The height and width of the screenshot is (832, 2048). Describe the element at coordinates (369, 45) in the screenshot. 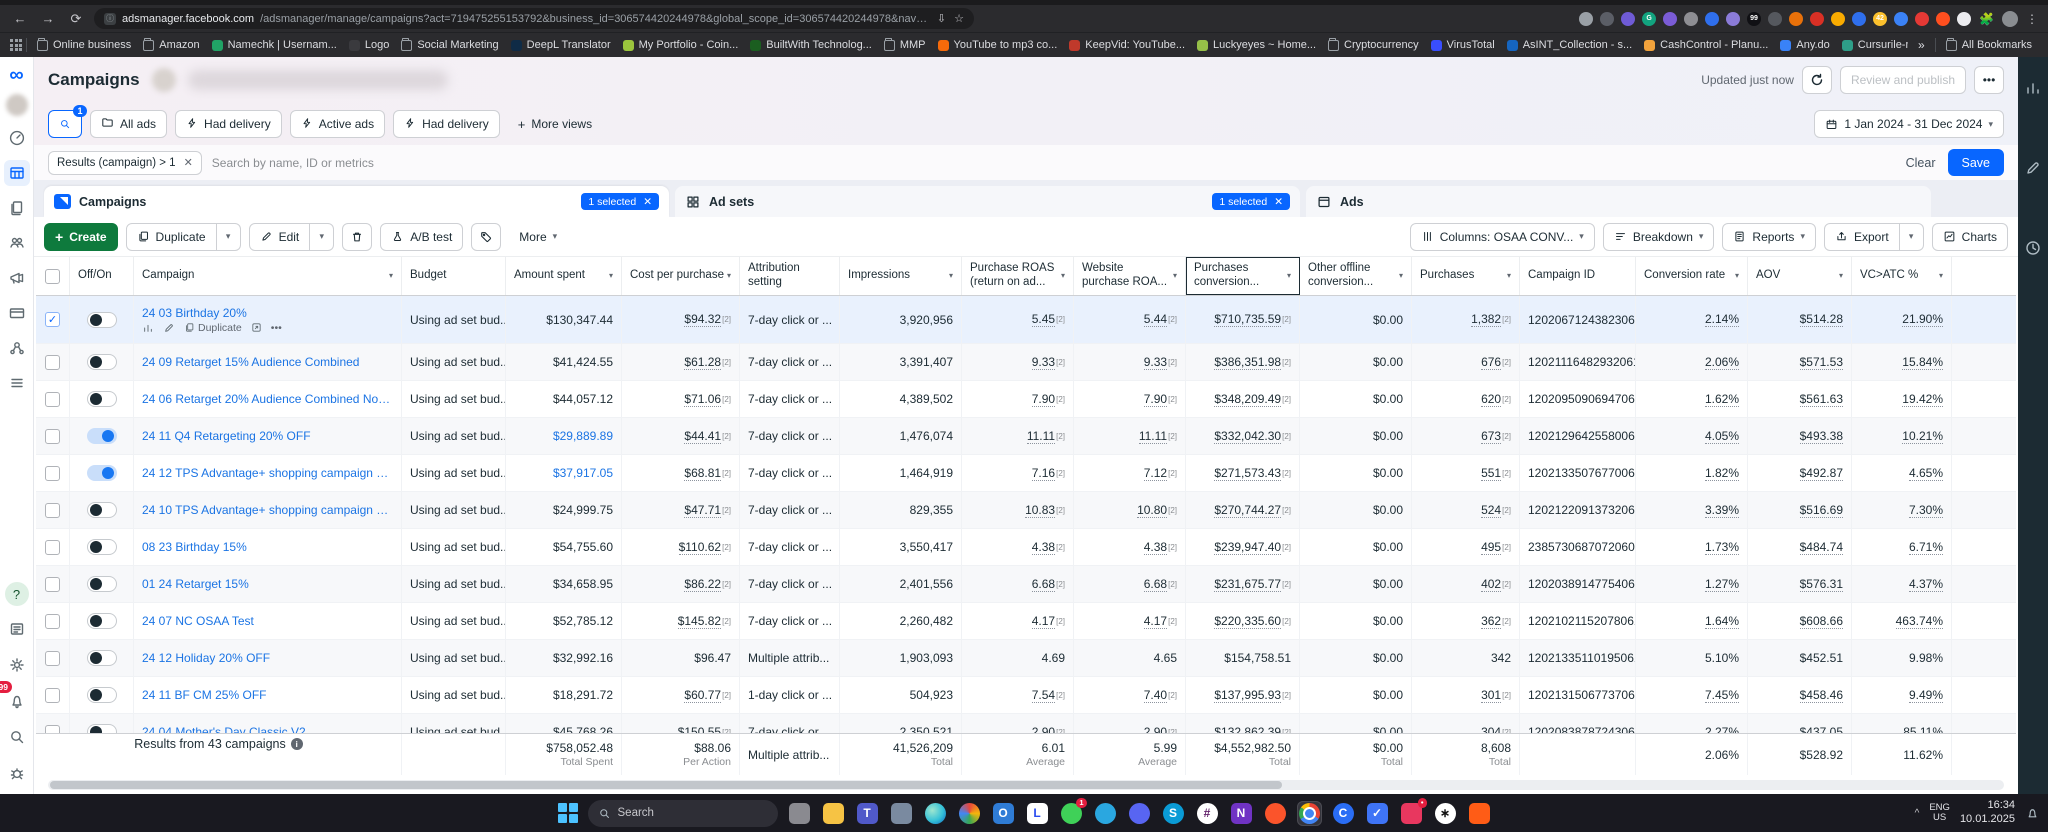

I see `bookmark-item: Logo` at that location.